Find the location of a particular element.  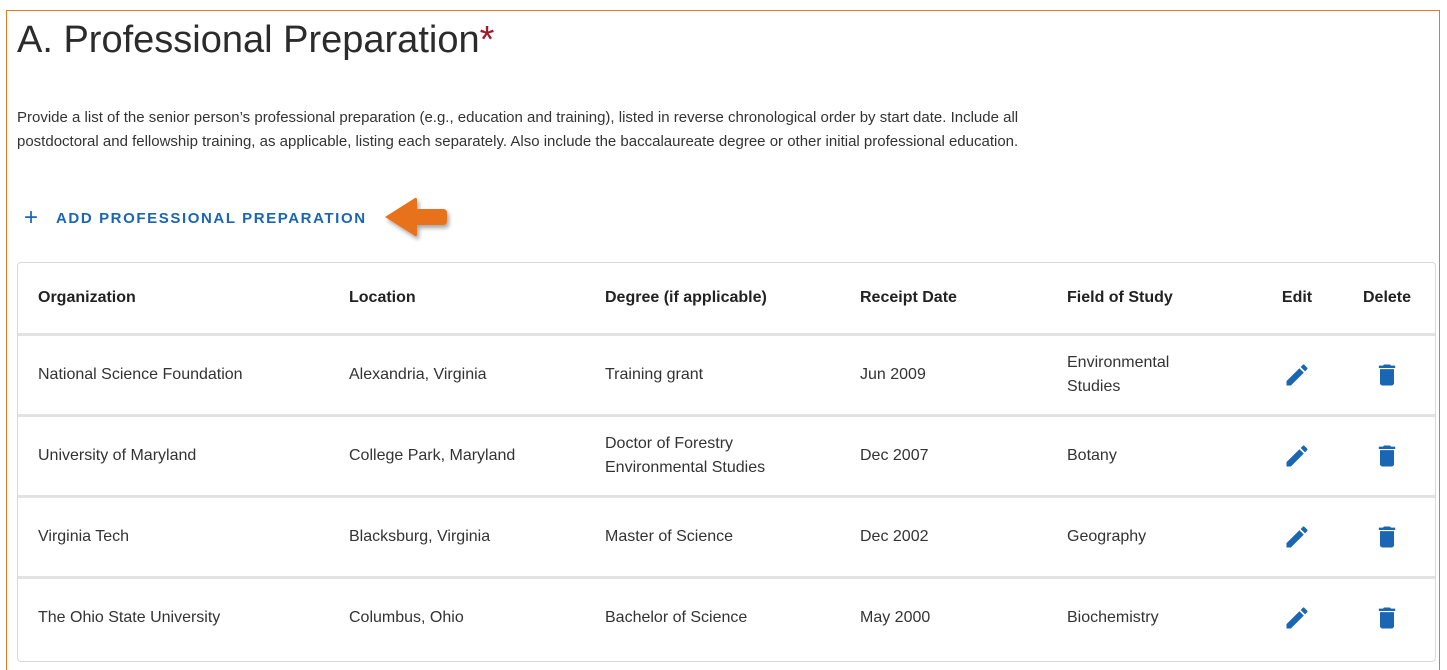

cell-degree: Training grant is located at coordinates (712, 375).